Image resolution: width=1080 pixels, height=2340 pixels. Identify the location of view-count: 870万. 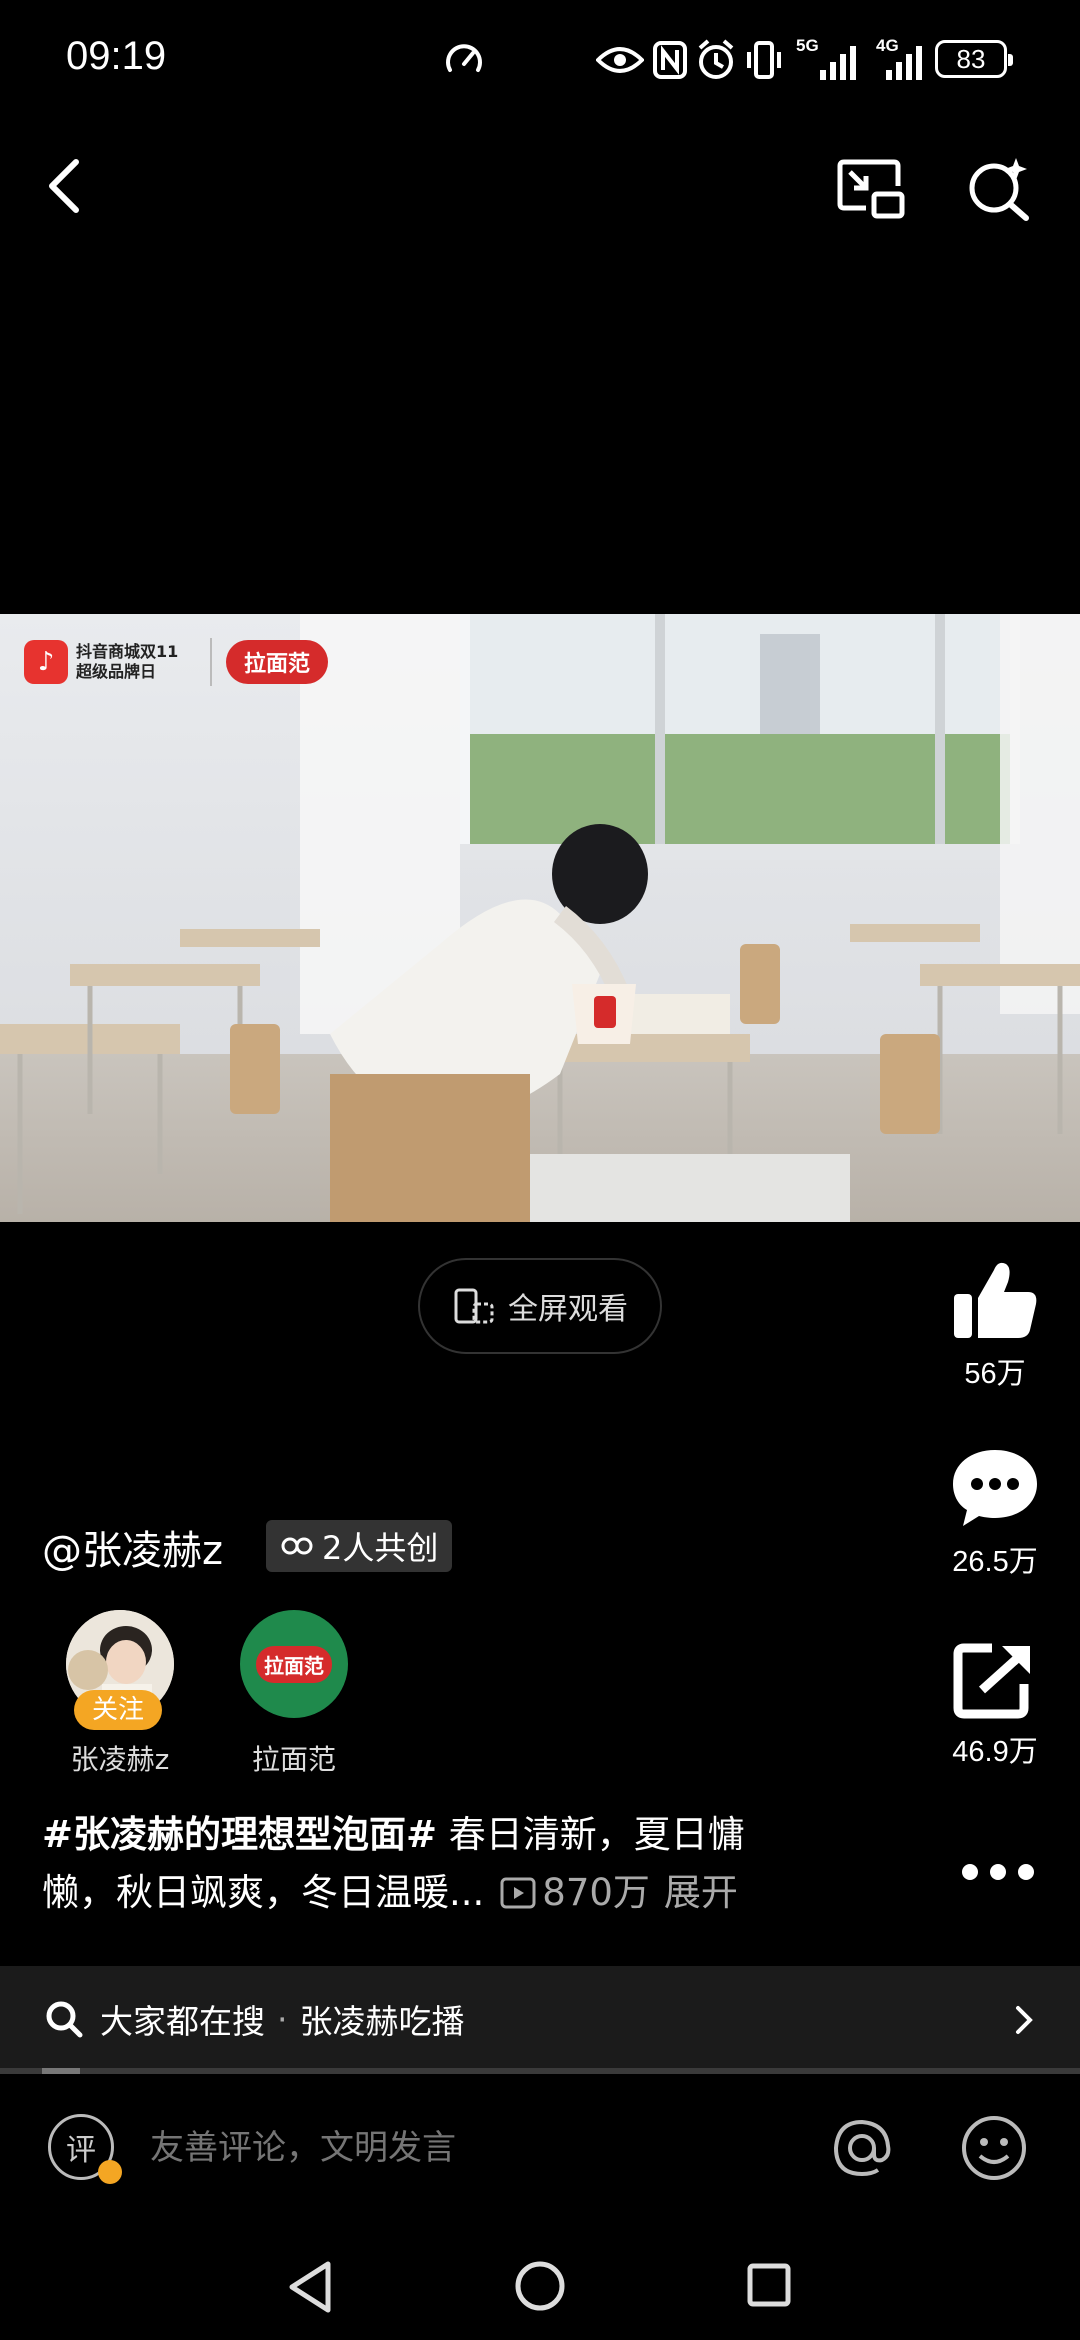
(596, 1892).